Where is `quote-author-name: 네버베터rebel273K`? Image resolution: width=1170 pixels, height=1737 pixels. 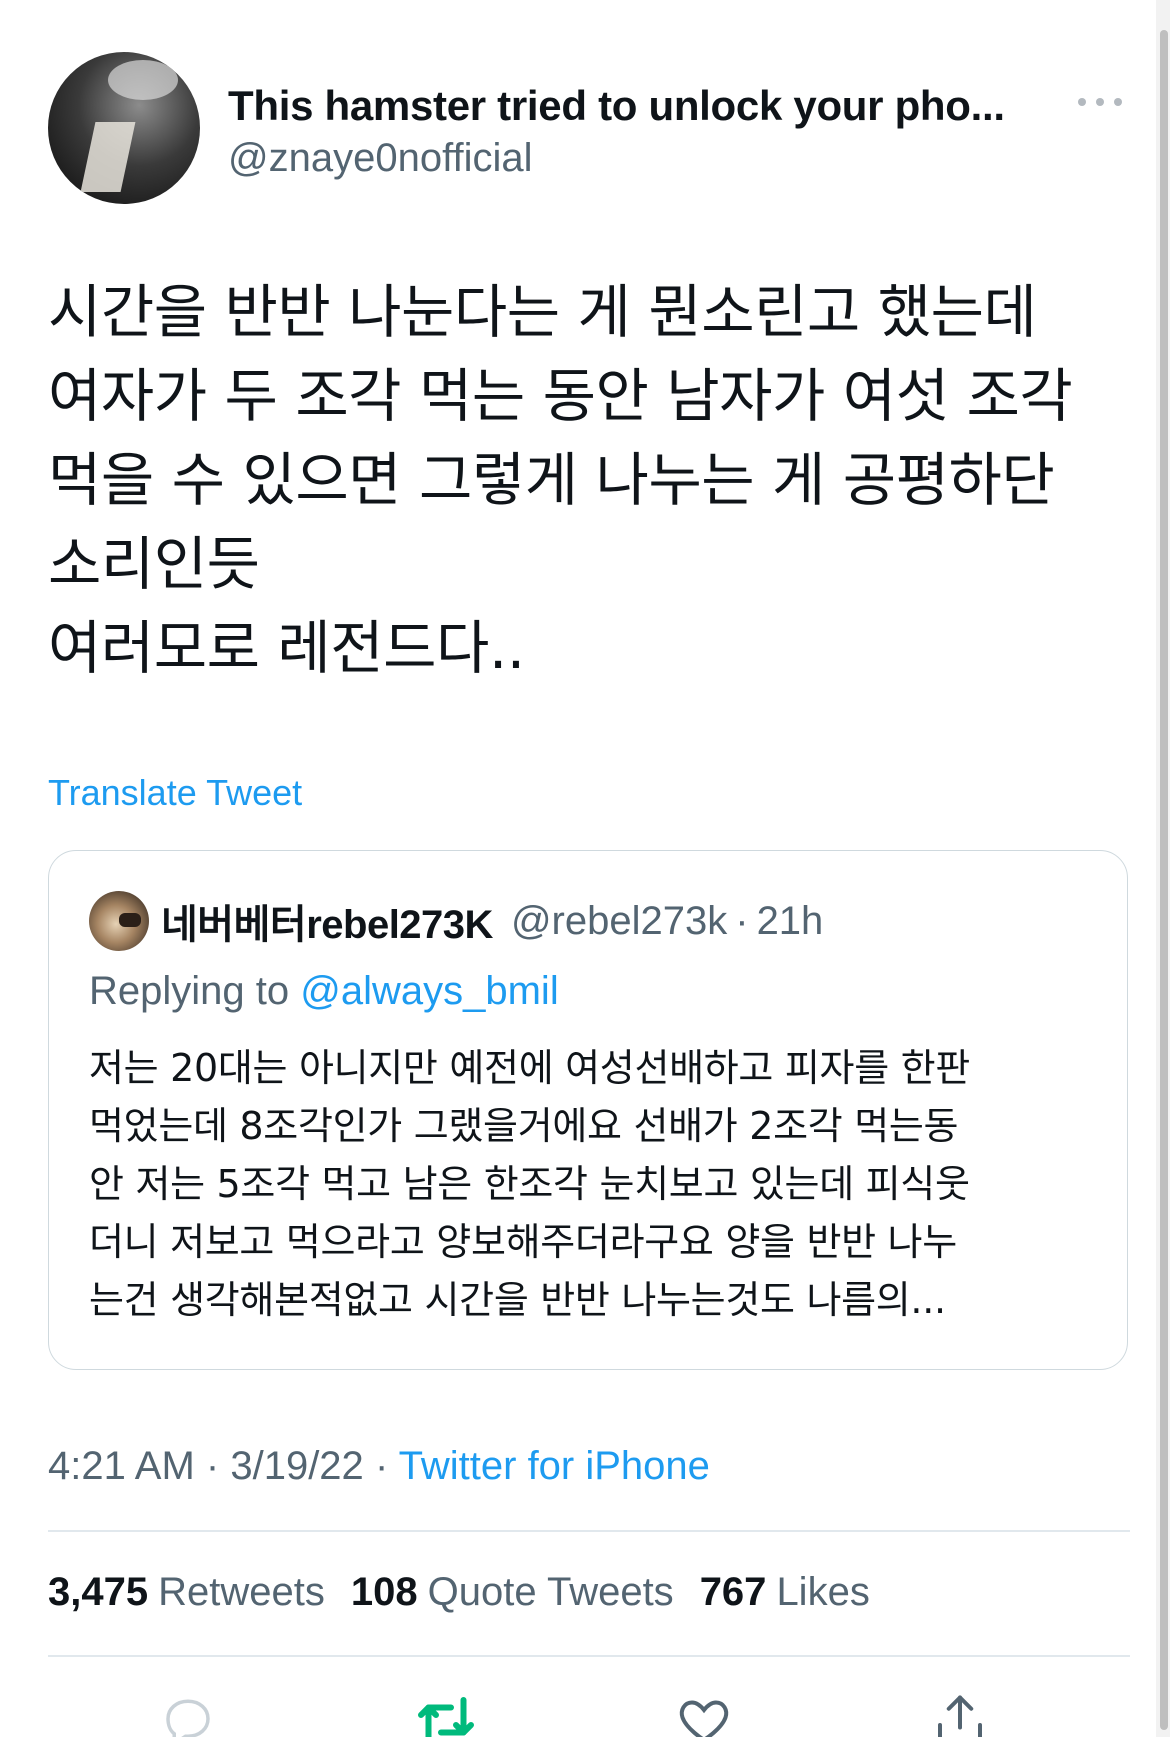
quote-author-name: 네버베터rebel273K is located at coordinates (327, 925).